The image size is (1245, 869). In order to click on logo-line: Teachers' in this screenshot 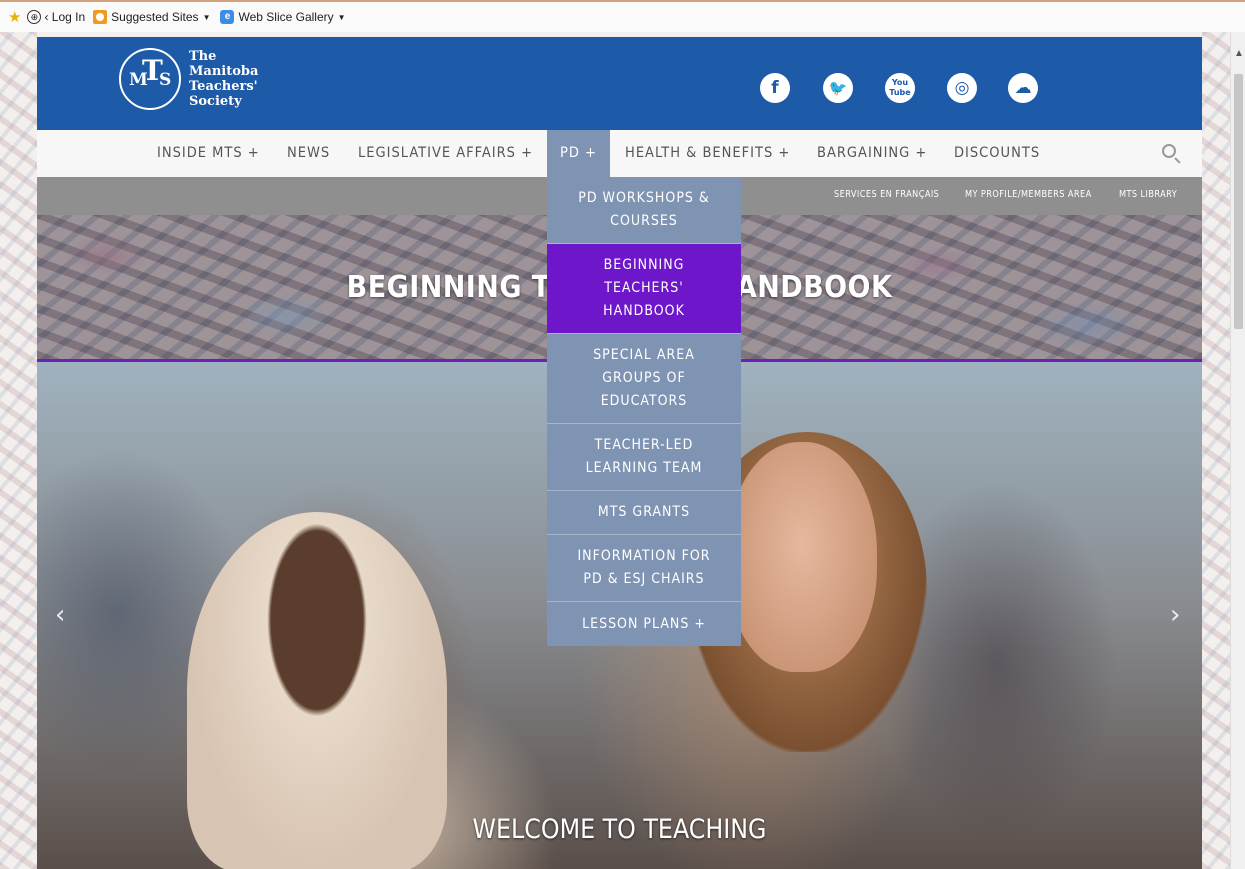, I will do `click(223, 86)`.